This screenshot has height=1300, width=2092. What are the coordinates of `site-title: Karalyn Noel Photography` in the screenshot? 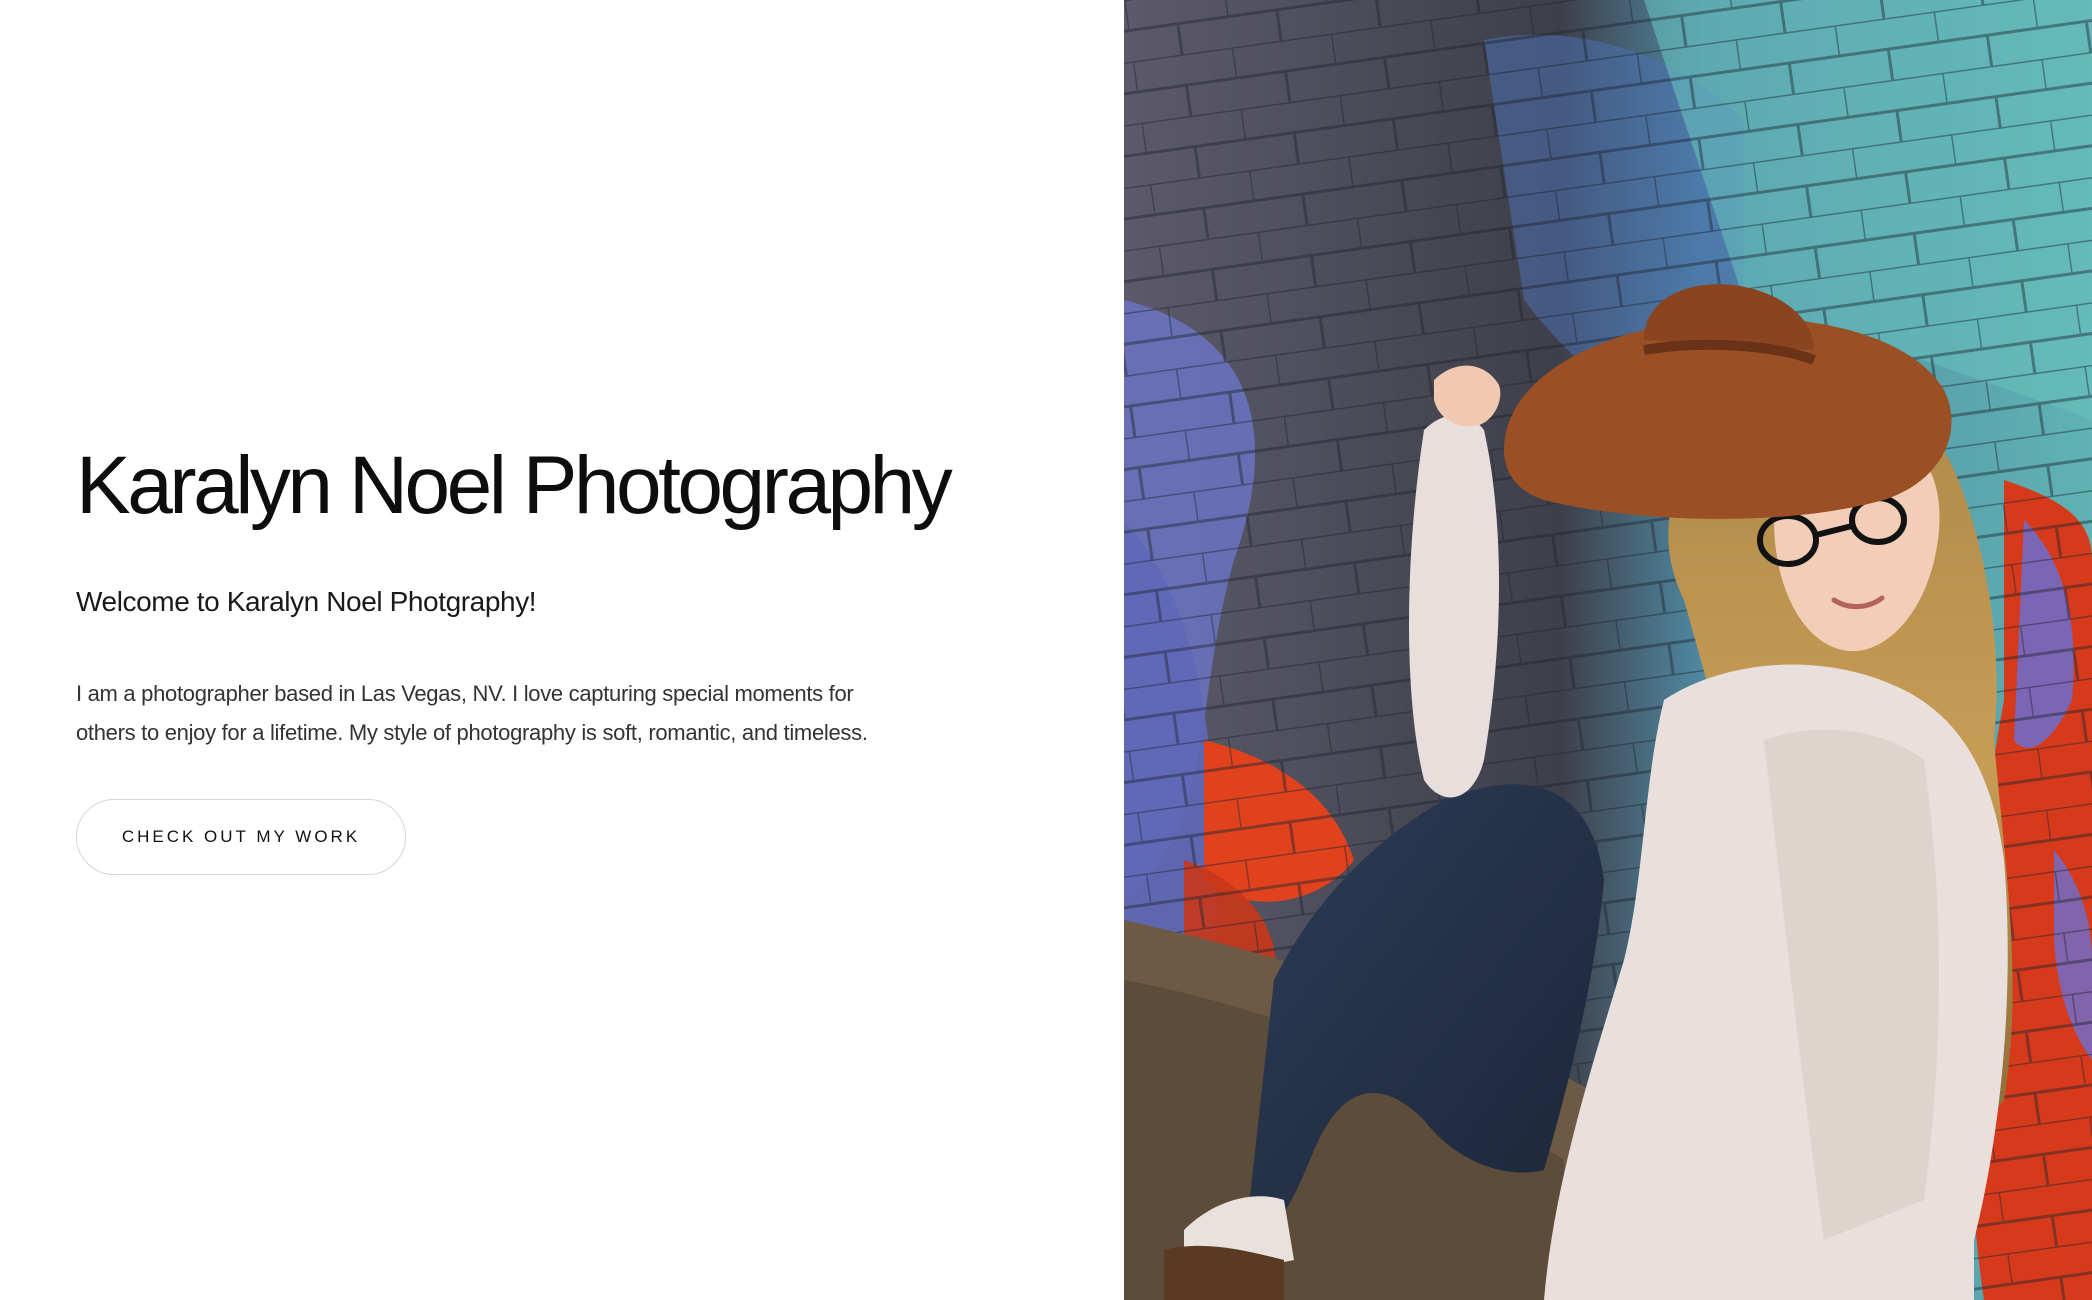 It's located at (514, 485).